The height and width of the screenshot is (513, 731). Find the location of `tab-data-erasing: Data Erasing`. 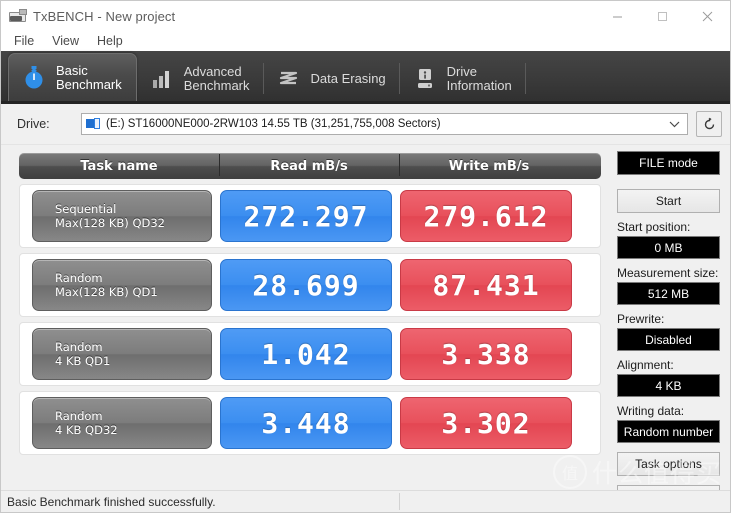

tab-data-erasing: Data Erasing is located at coordinates (332, 78).